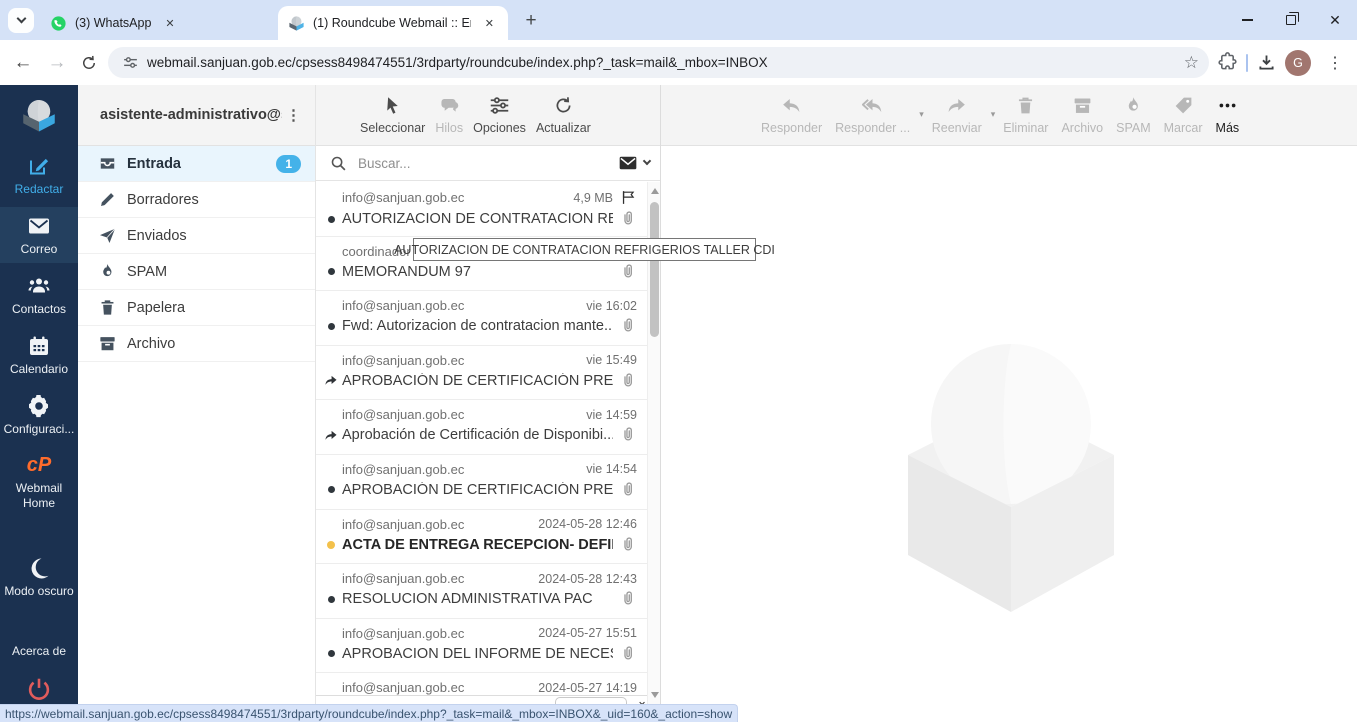  What do you see at coordinates (39, 295) in the screenshot?
I see `sidebar-item-contactos: Contactos` at bounding box center [39, 295].